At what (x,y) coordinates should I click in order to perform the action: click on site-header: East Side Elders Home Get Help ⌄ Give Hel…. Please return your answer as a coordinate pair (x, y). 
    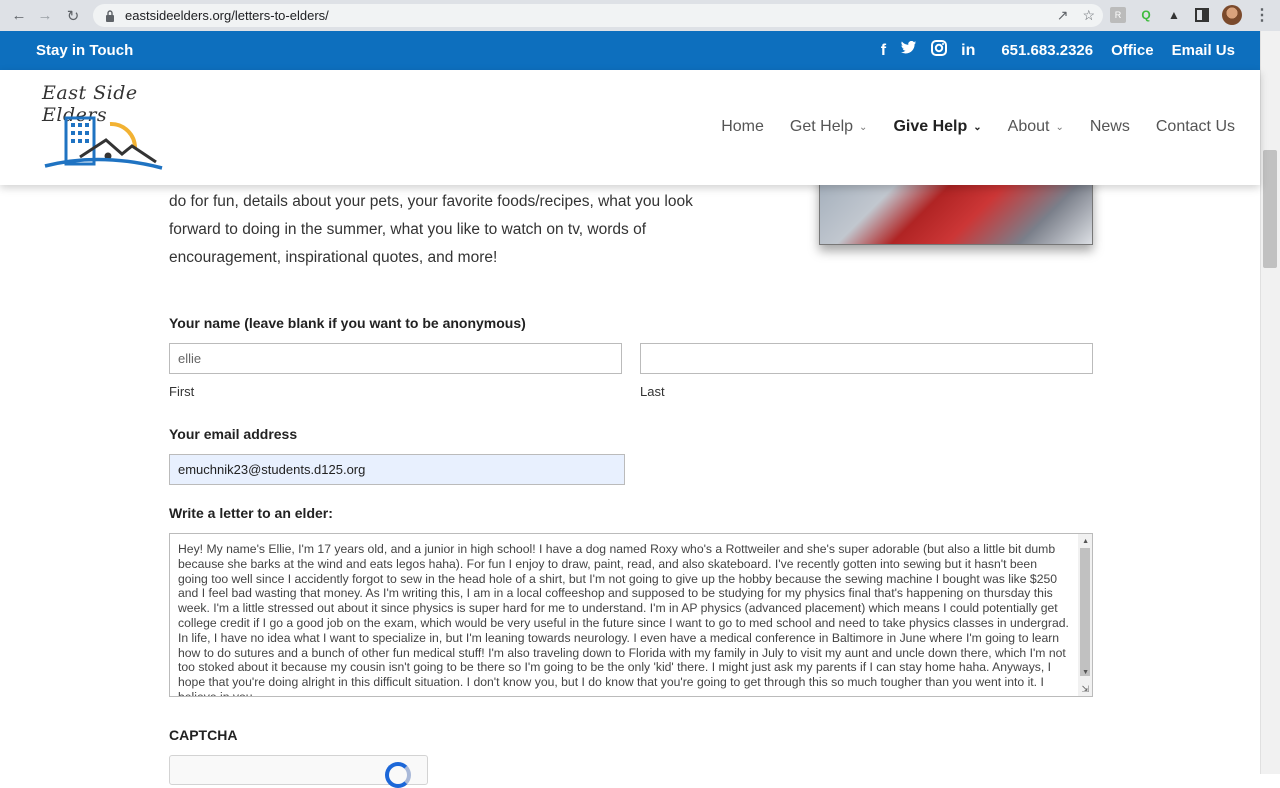
    Looking at the image, I should click on (630, 127).